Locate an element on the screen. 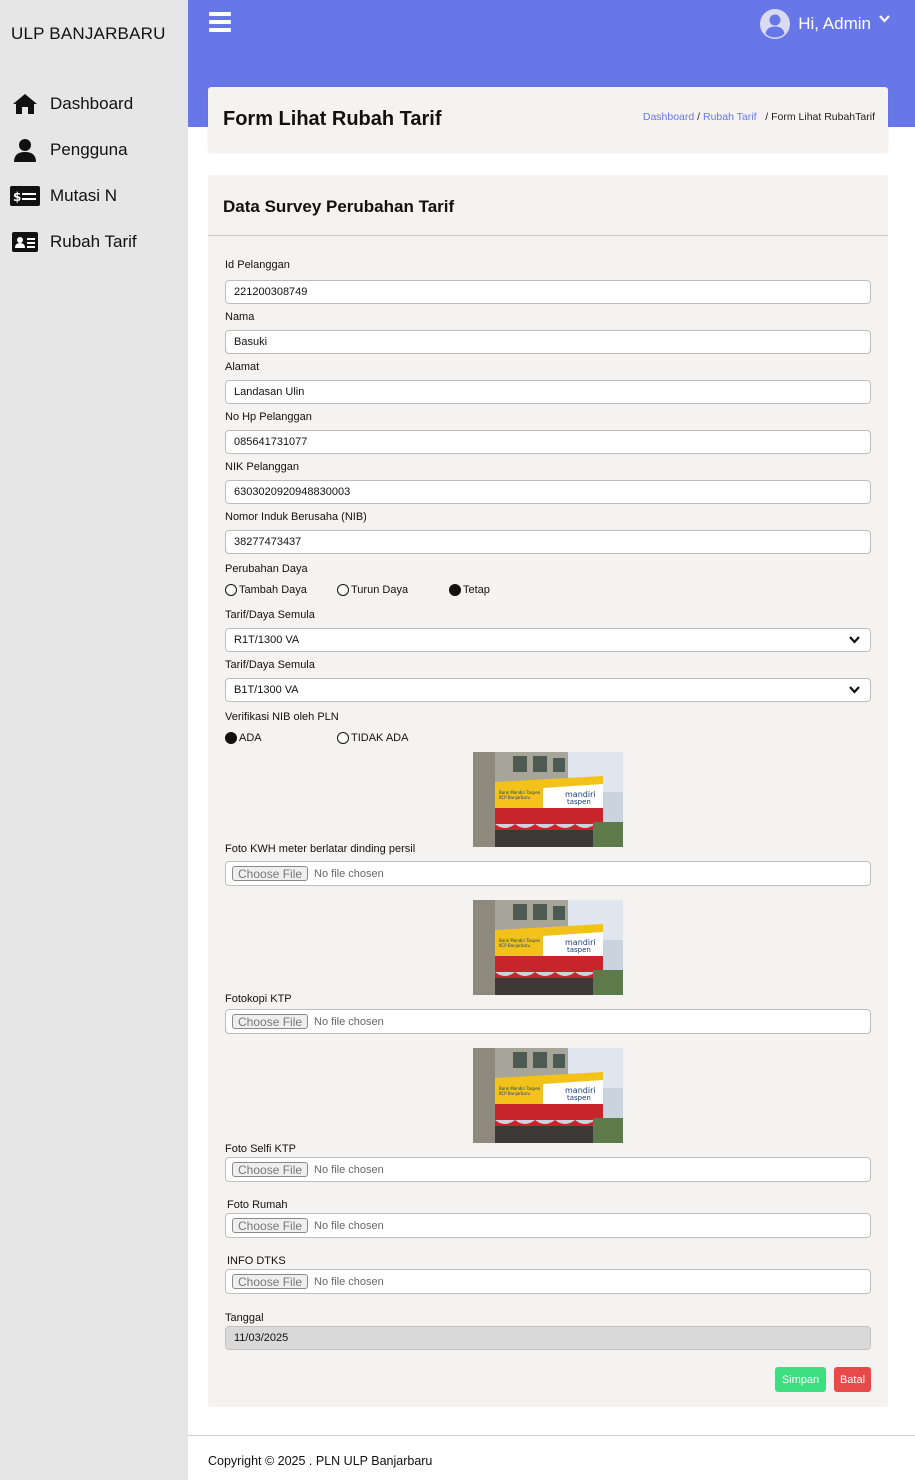 Image resolution: width=915 pixels, height=1480 pixels. sidebar-item-pengguna: Pengguna is located at coordinates (69, 150).